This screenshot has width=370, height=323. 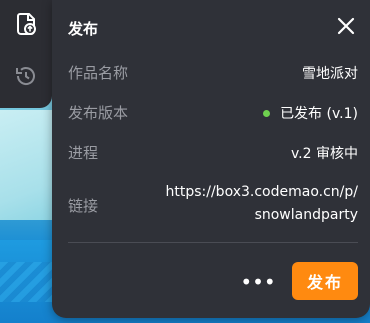 What do you see at coordinates (325, 281) in the screenshot?
I see `publish-button: 发布` at bounding box center [325, 281].